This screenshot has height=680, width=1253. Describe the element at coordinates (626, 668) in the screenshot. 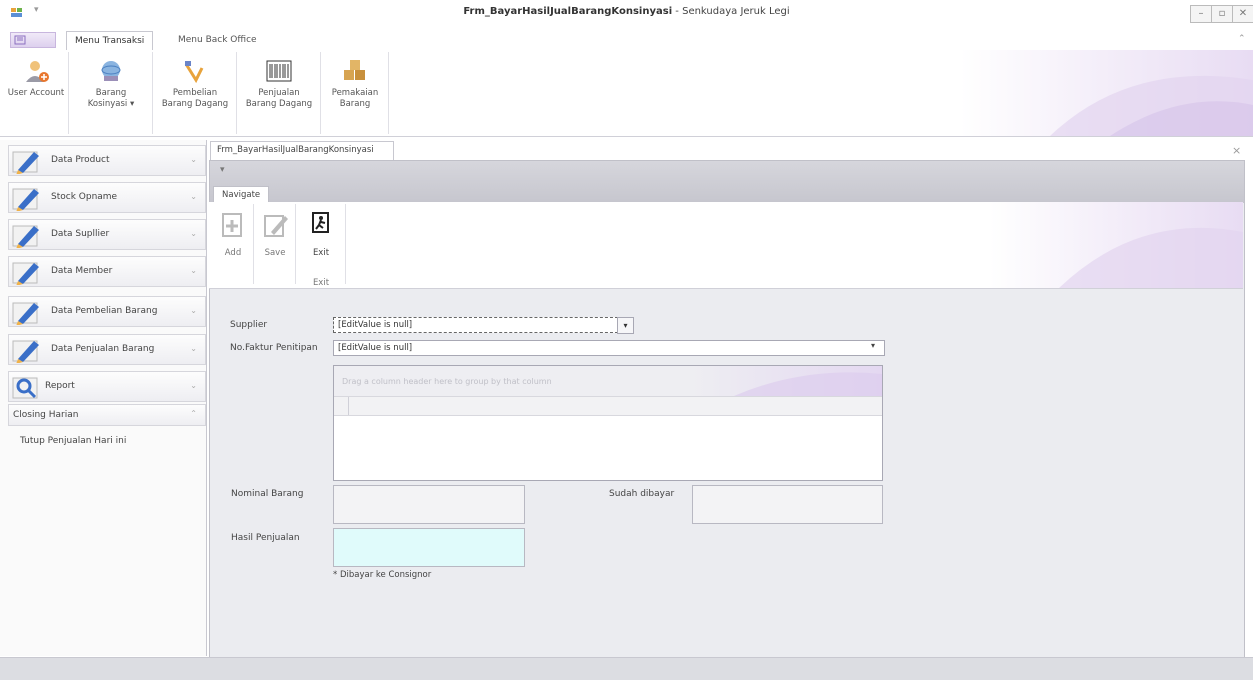

I see `status-bar` at that location.